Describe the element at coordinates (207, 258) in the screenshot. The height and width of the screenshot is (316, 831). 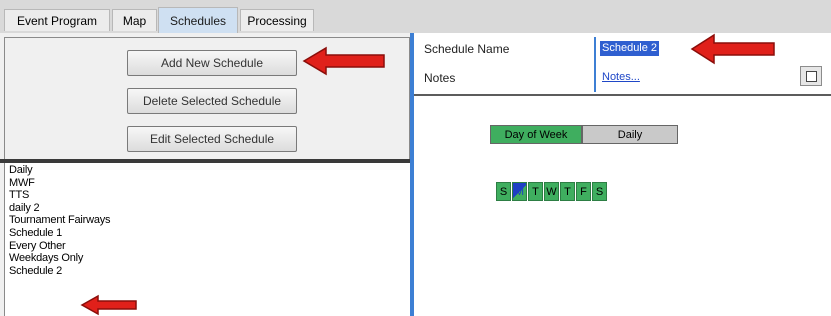
I see `list-item: Weekdays Only` at that location.